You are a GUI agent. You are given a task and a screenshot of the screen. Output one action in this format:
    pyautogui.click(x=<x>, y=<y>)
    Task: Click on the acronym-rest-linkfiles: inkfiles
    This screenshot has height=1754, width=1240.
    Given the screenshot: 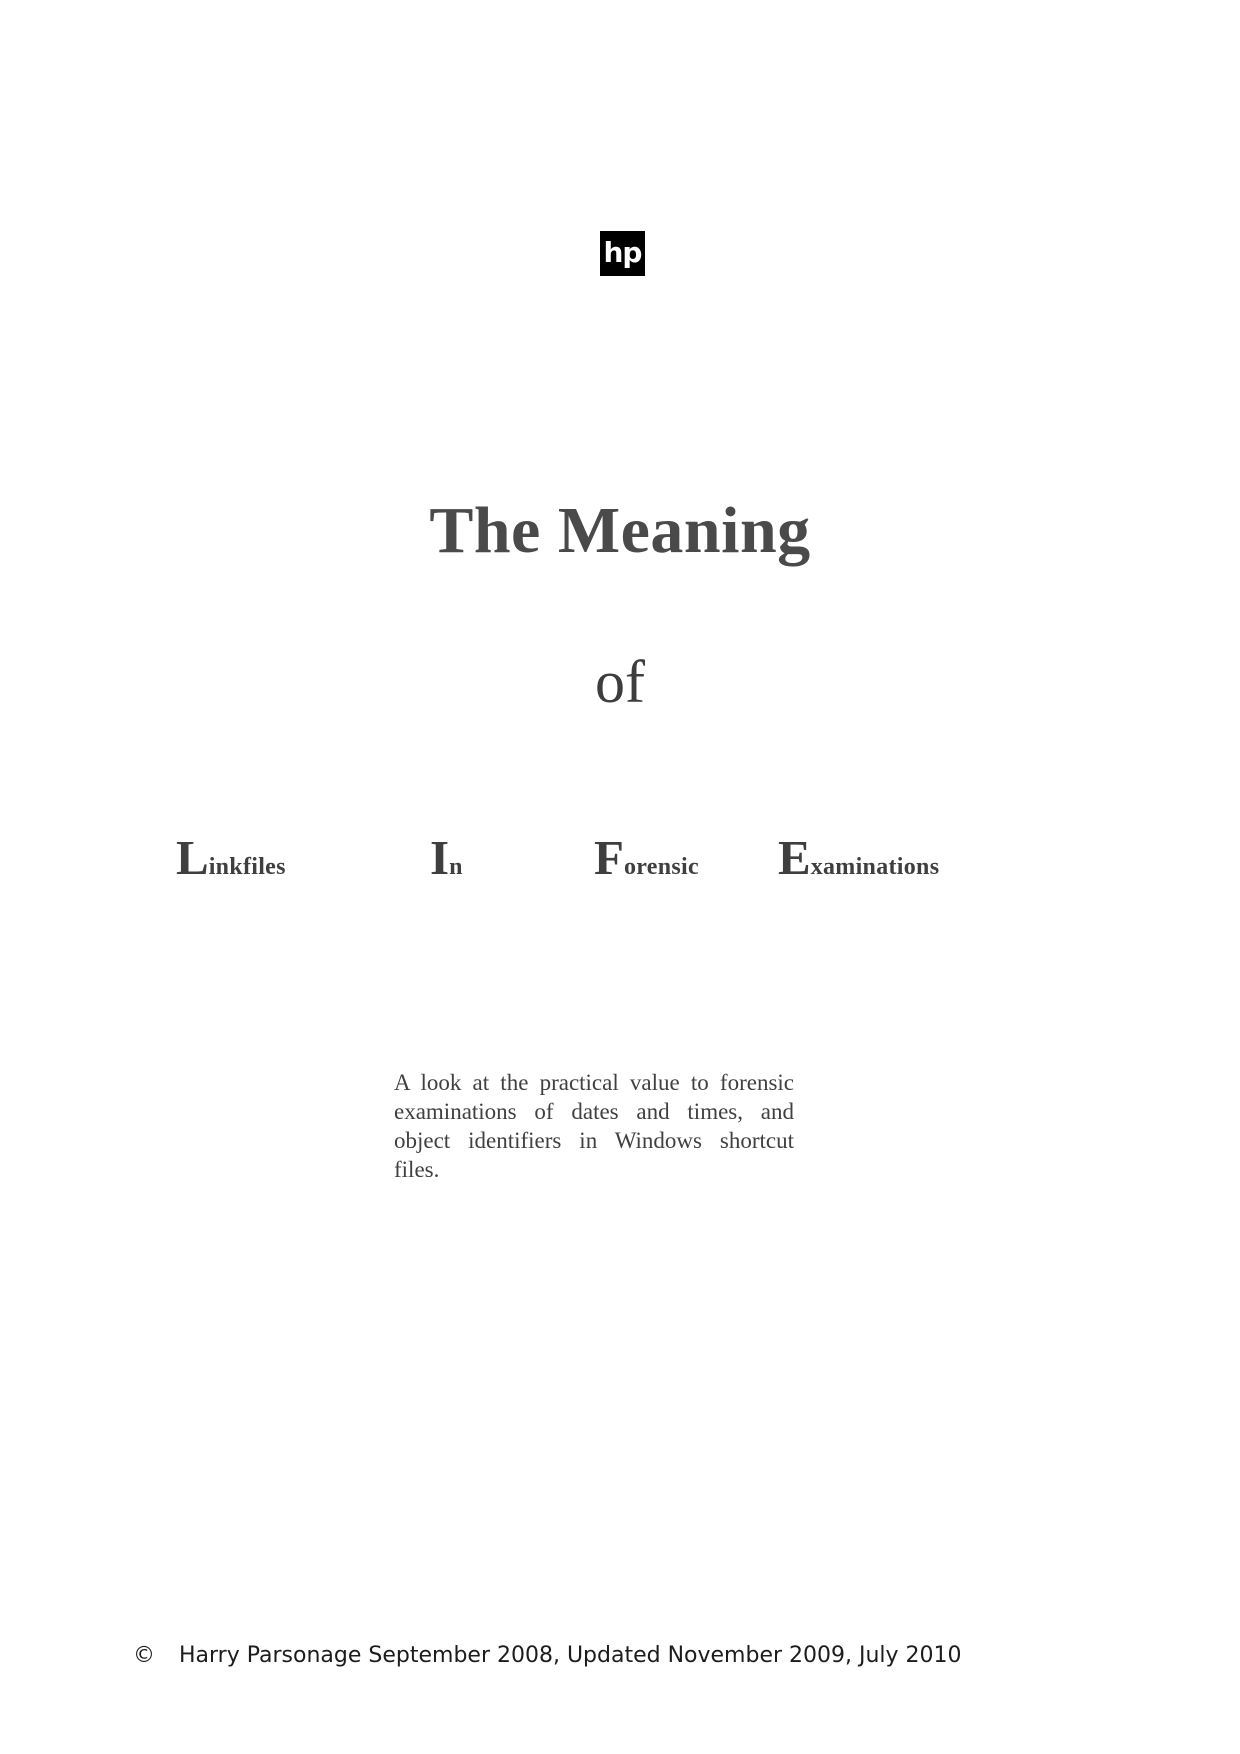 What is the action you would take?
    pyautogui.click(x=247, y=867)
    